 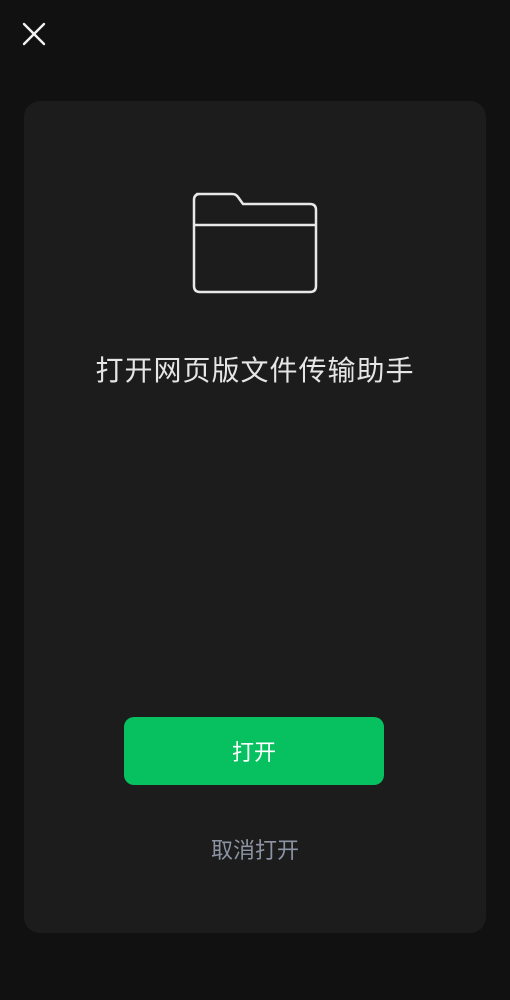 What do you see at coordinates (255, 852) in the screenshot?
I see `cancel-open-link: 取消打开` at bounding box center [255, 852].